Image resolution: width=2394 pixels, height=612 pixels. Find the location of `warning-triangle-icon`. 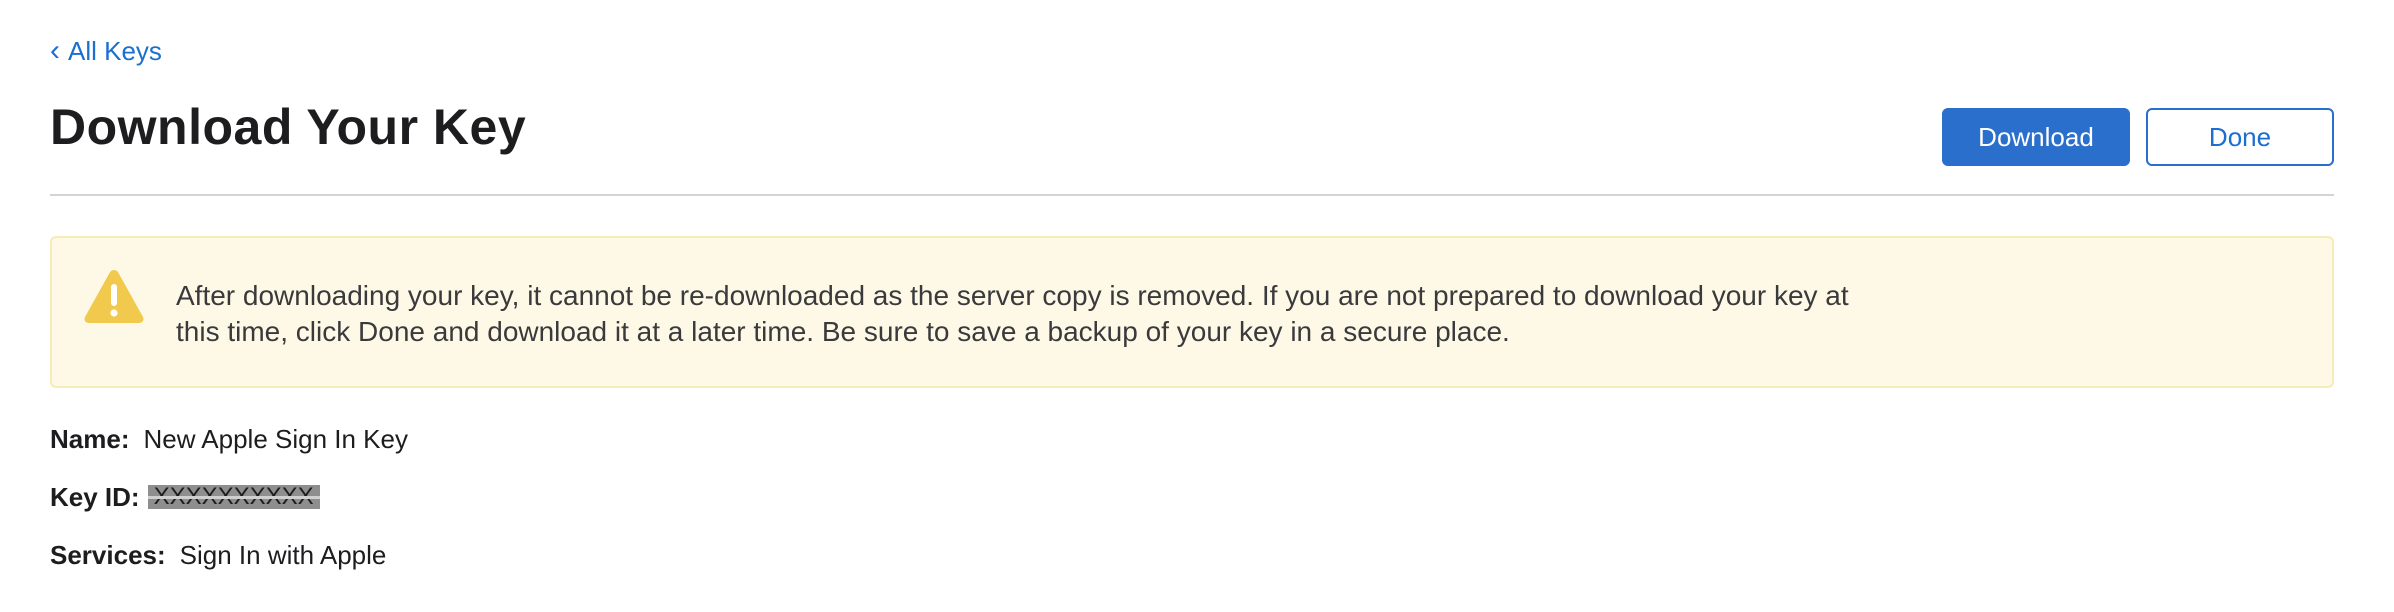

warning-triangle-icon is located at coordinates (114, 296).